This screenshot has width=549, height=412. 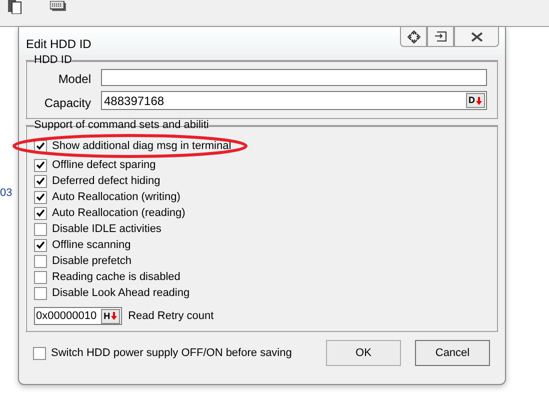 I want to click on field-label: Capacity, so click(x=67, y=103).